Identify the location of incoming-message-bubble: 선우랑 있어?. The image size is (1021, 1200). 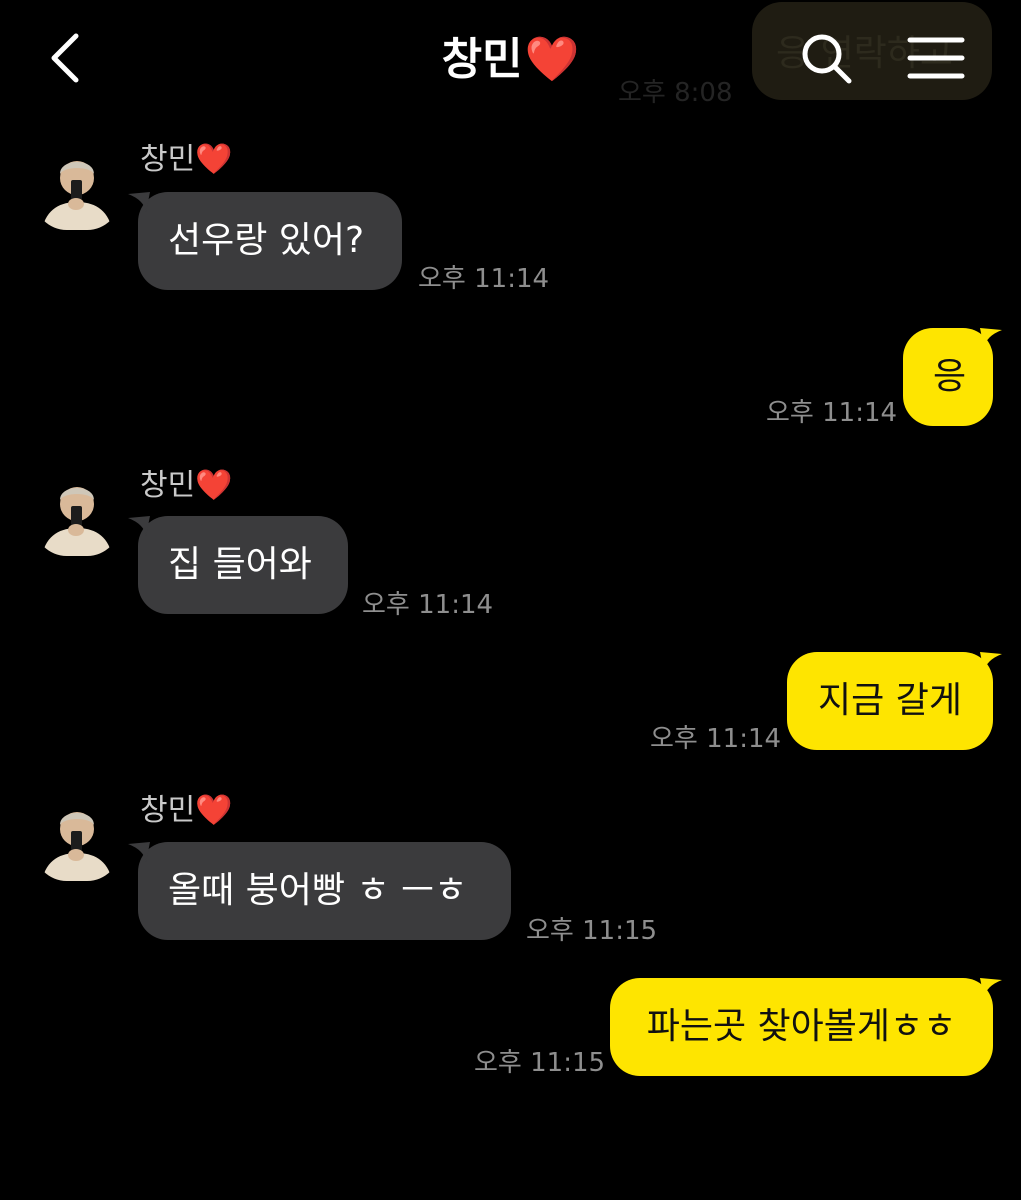
(270, 241).